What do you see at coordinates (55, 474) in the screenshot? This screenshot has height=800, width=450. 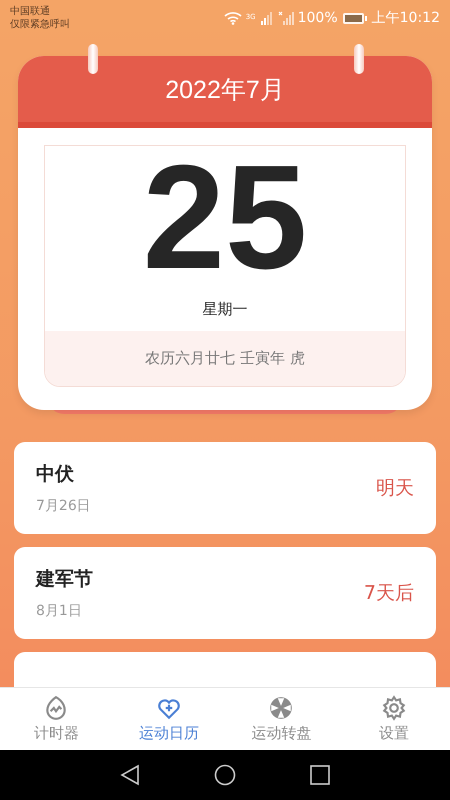 I see `event-name: 中伏` at bounding box center [55, 474].